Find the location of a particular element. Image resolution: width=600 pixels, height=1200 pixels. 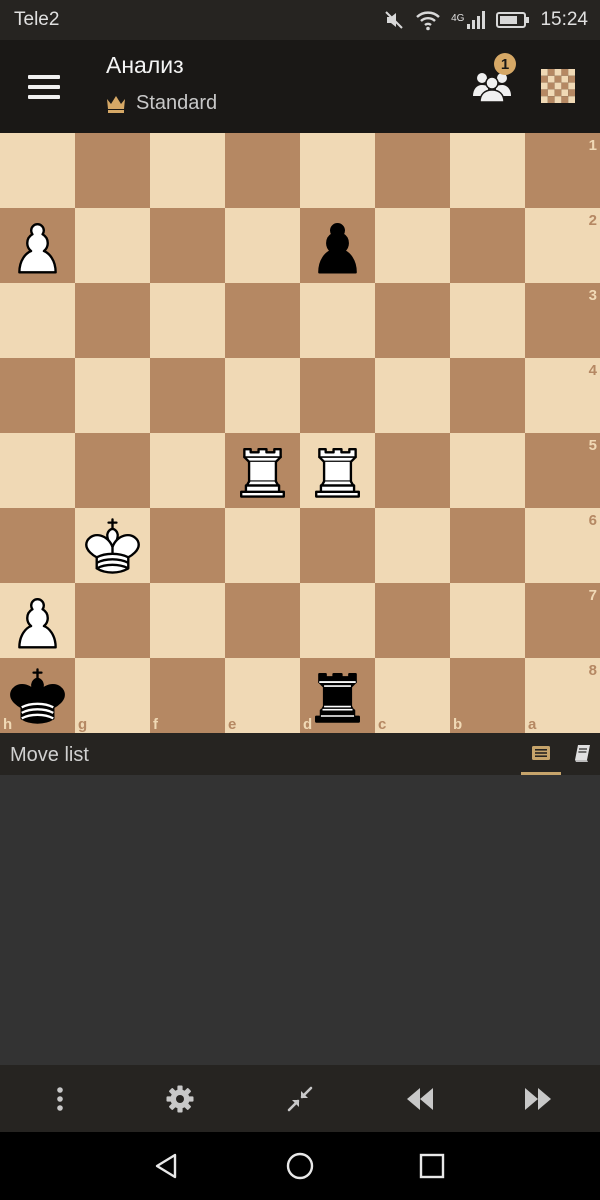

more-vertical-icon is located at coordinates (60, 1099).